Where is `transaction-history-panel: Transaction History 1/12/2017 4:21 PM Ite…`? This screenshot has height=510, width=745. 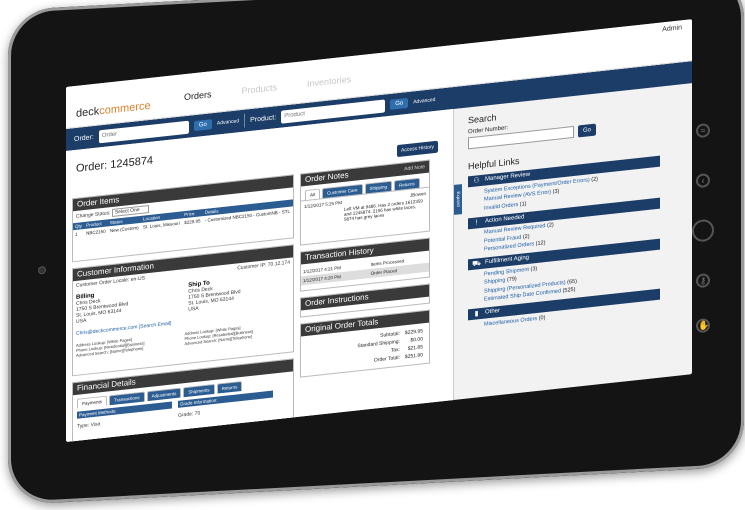
transaction-history-panel: Transaction History 1/12/2017 4:21 PM Ite… is located at coordinates (365, 264).